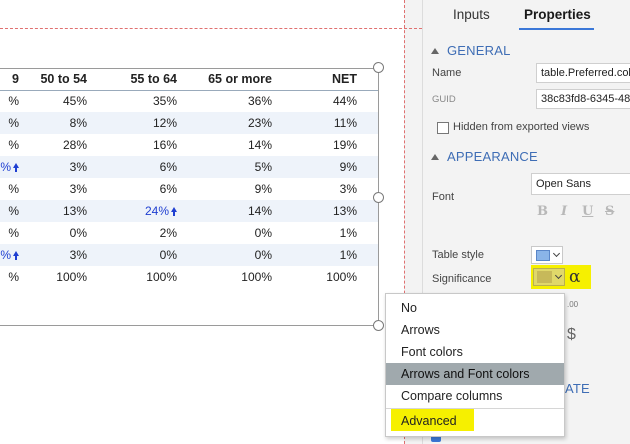 This screenshot has width=630, height=444. I want to click on guide-line-horizontal, so click(211, 28).